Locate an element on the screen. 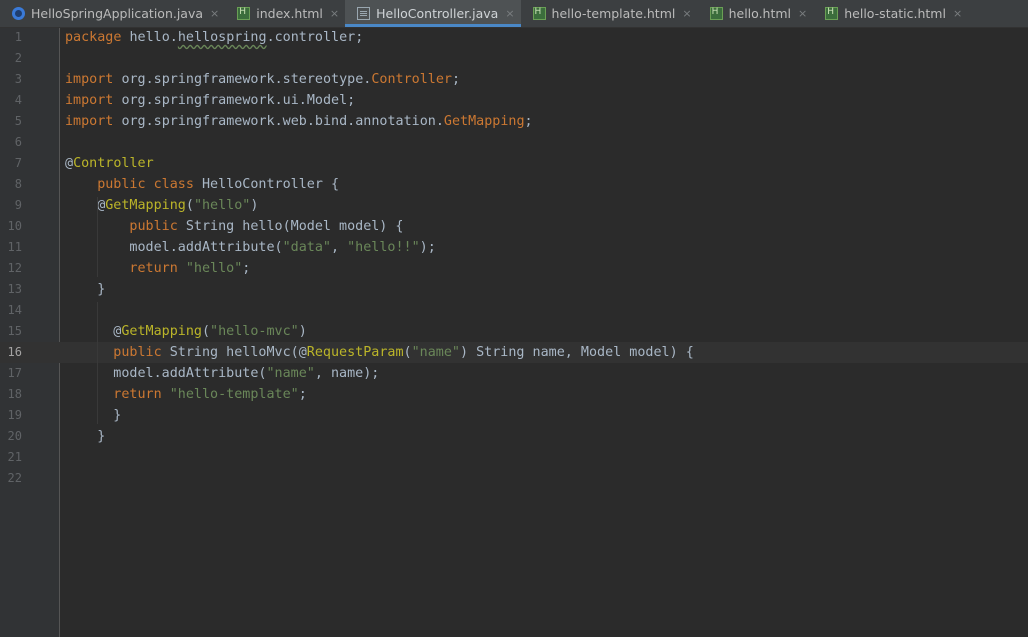 Image resolution: width=1028 pixels, height=637 pixels. code-line: 6 is located at coordinates (514, 142).